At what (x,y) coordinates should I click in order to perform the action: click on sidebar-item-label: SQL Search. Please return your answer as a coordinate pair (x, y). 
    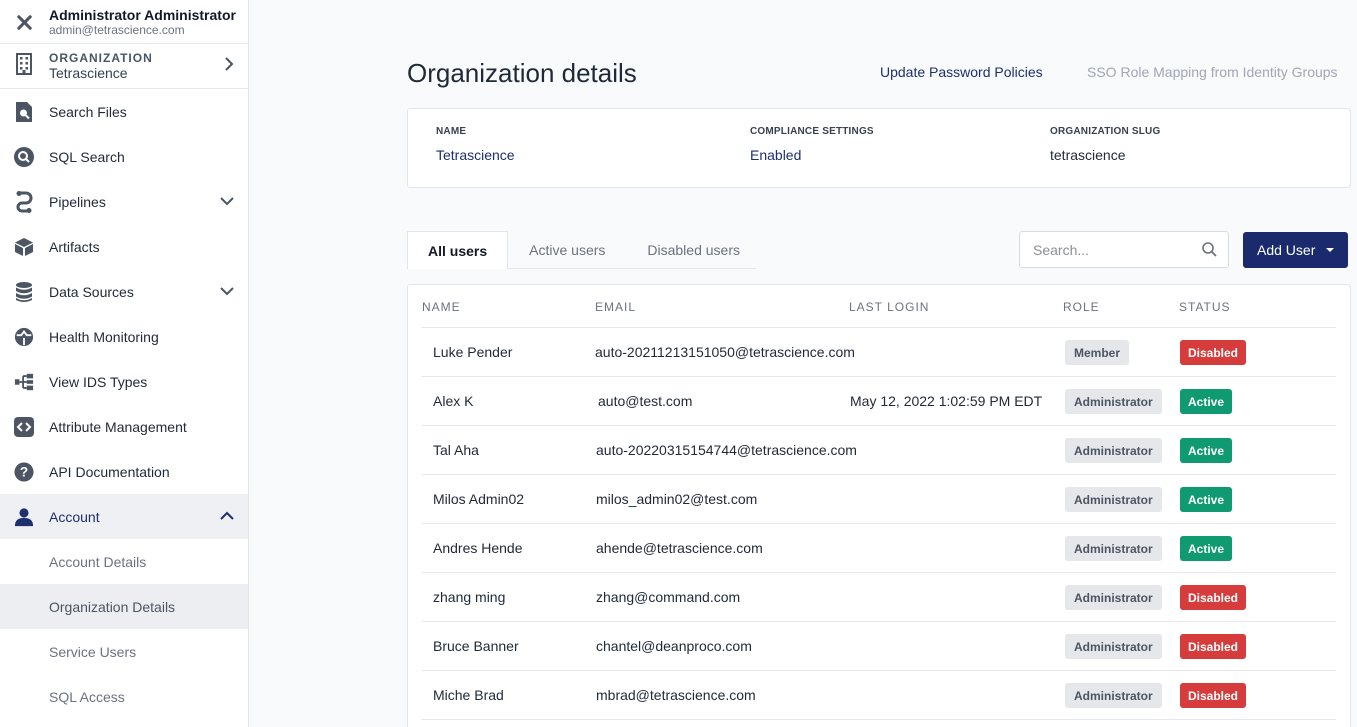
    Looking at the image, I should click on (87, 156).